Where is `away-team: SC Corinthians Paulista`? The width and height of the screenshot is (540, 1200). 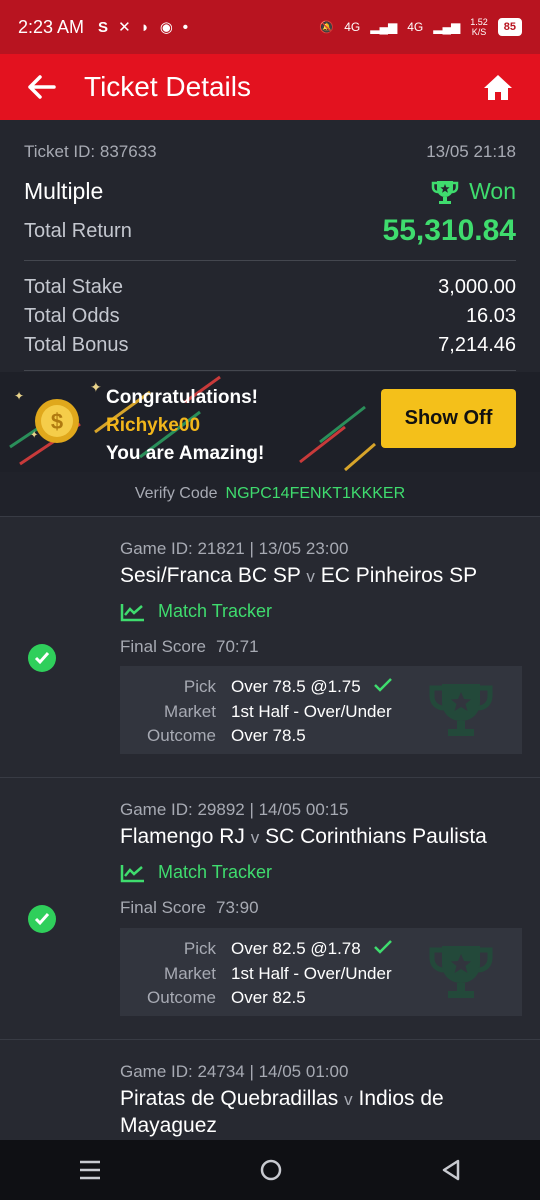 away-team: SC Corinthians Paulista is located at coordinates (376, 836).